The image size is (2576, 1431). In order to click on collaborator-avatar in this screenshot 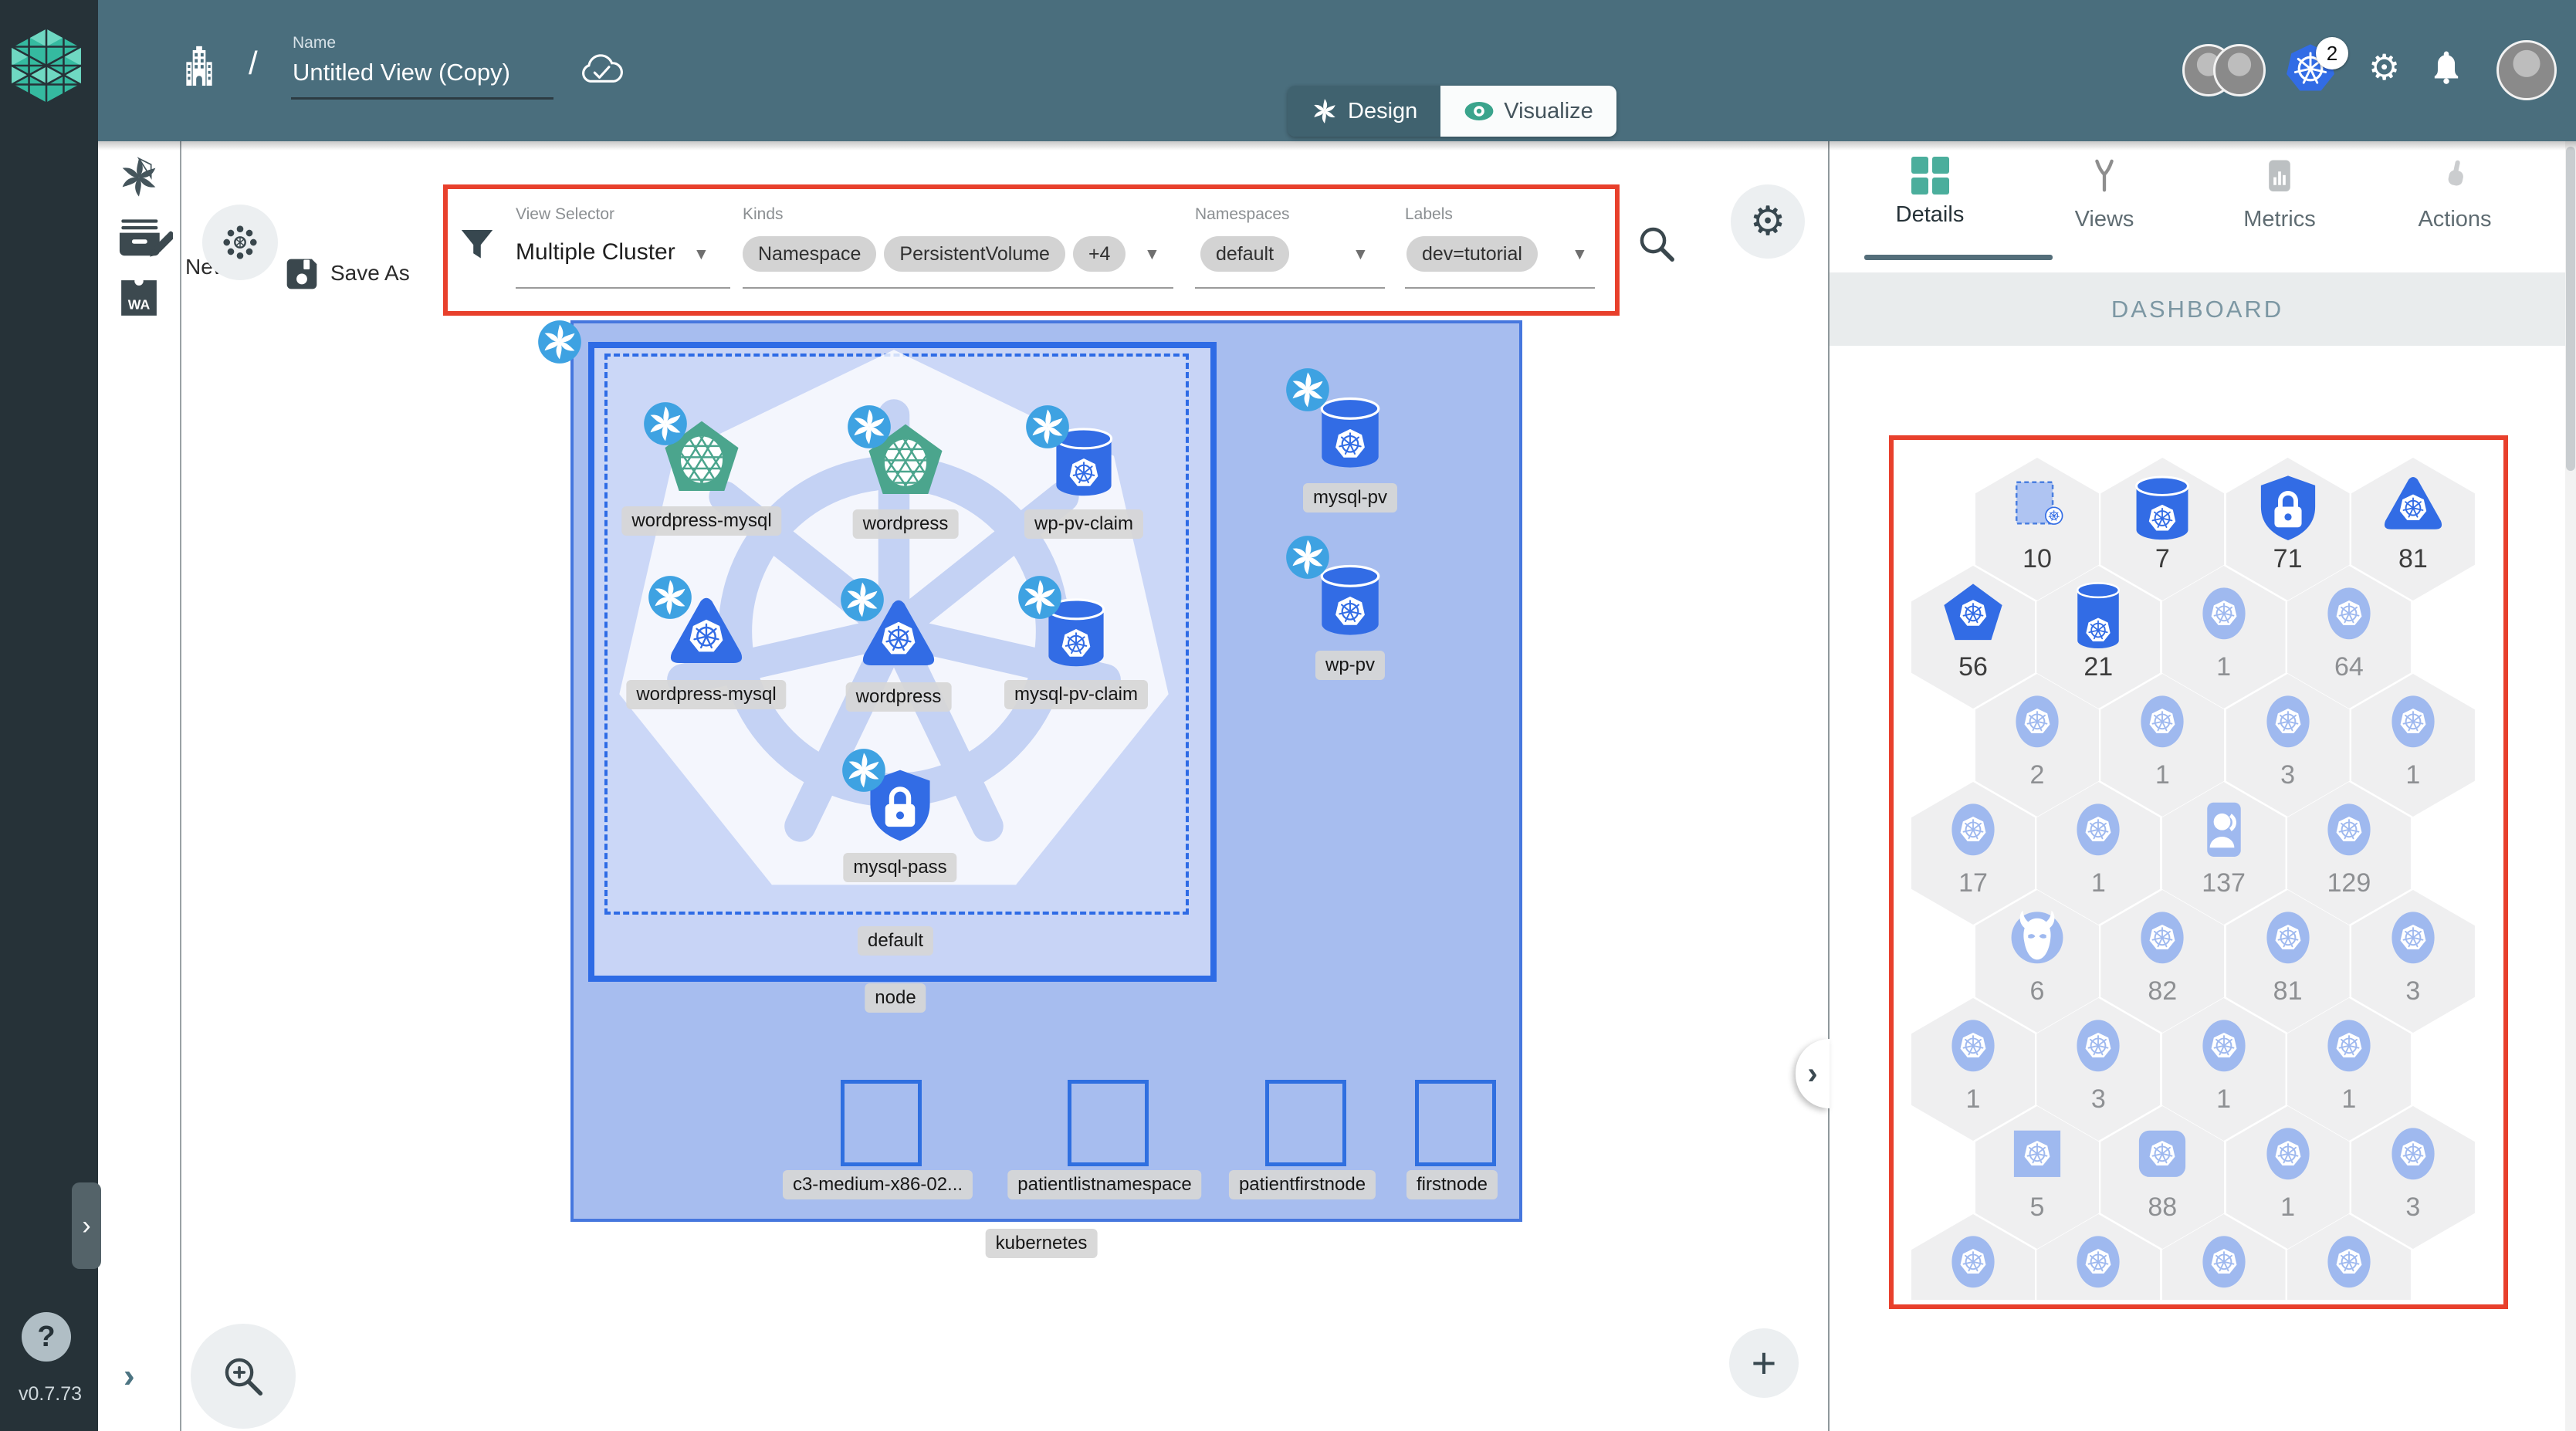, I will do `click(2240, 70)`.